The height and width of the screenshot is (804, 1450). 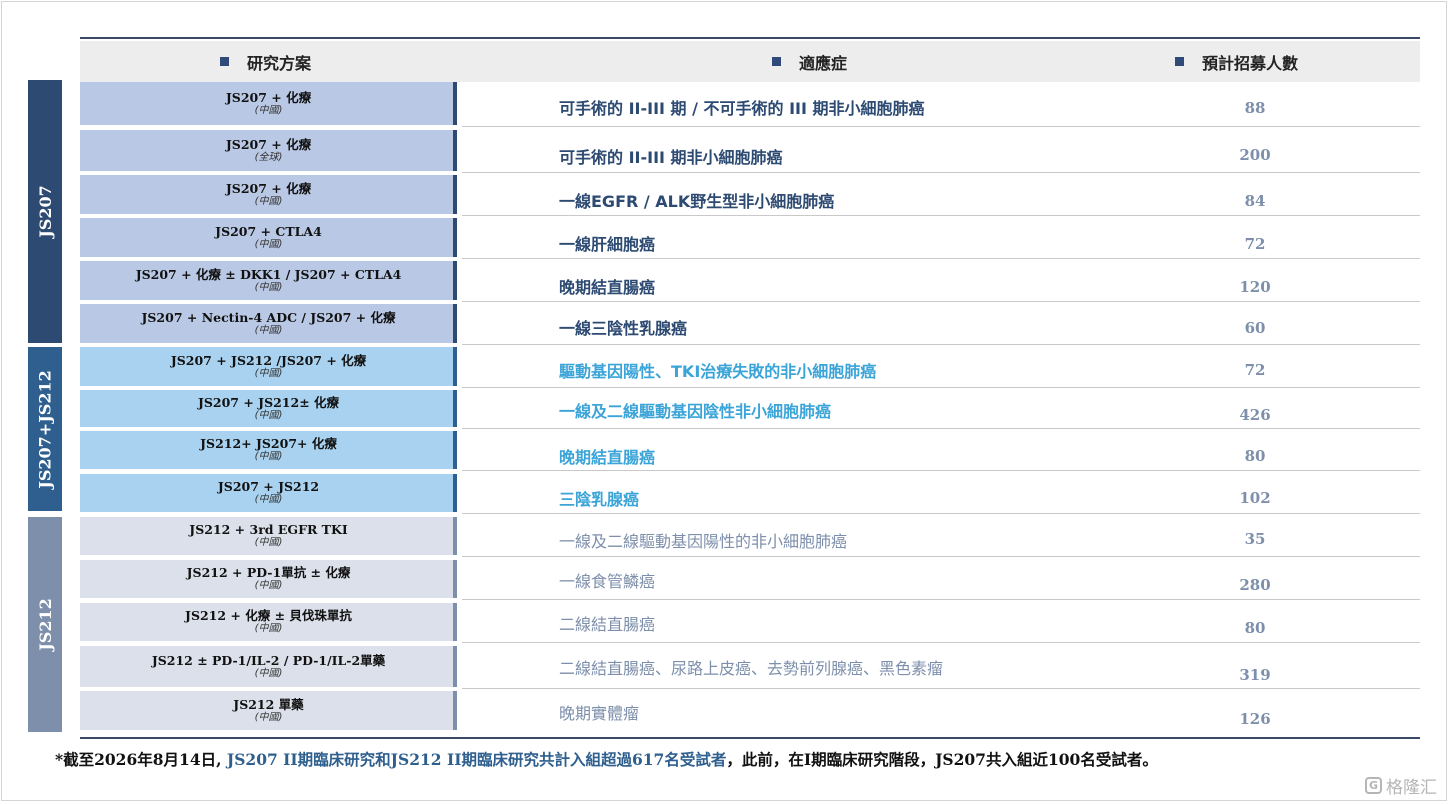 I want to click on indication-text: 一線食管鱗癌, so click(x=607, y=581).